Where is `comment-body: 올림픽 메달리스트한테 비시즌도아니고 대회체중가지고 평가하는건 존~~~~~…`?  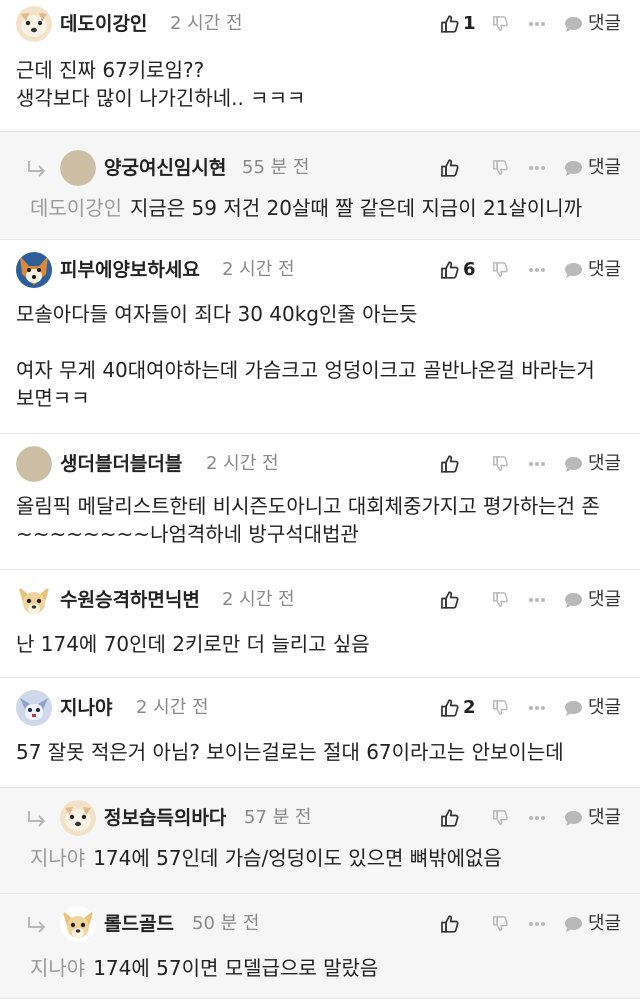 comment-body: 올림픽 메달리스트한테 비시즌도아니고 대회체중가지고 평가하는건 존~~~~~… is located at coordinates (308, 520).